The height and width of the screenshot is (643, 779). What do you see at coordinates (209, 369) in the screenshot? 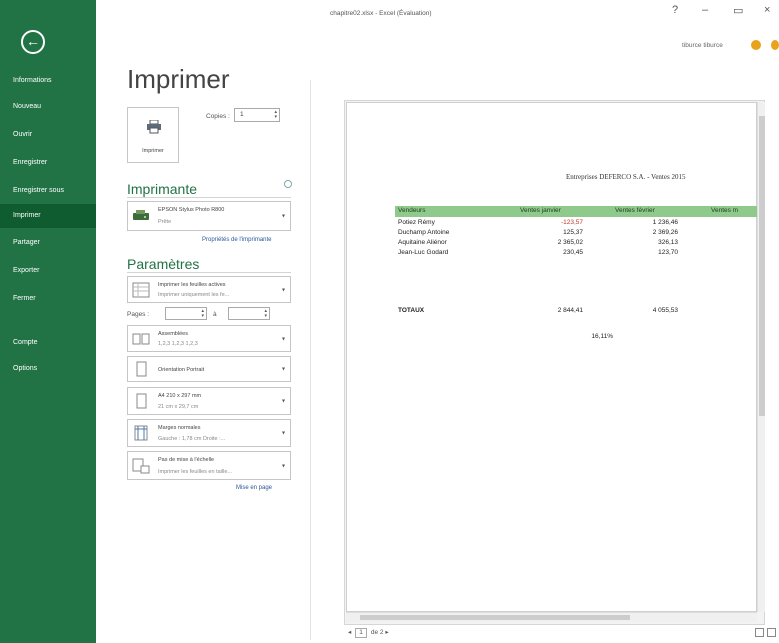
I see `orientation-dropdown: Orientation Portrait ▾` at bounding box center [209, 369].